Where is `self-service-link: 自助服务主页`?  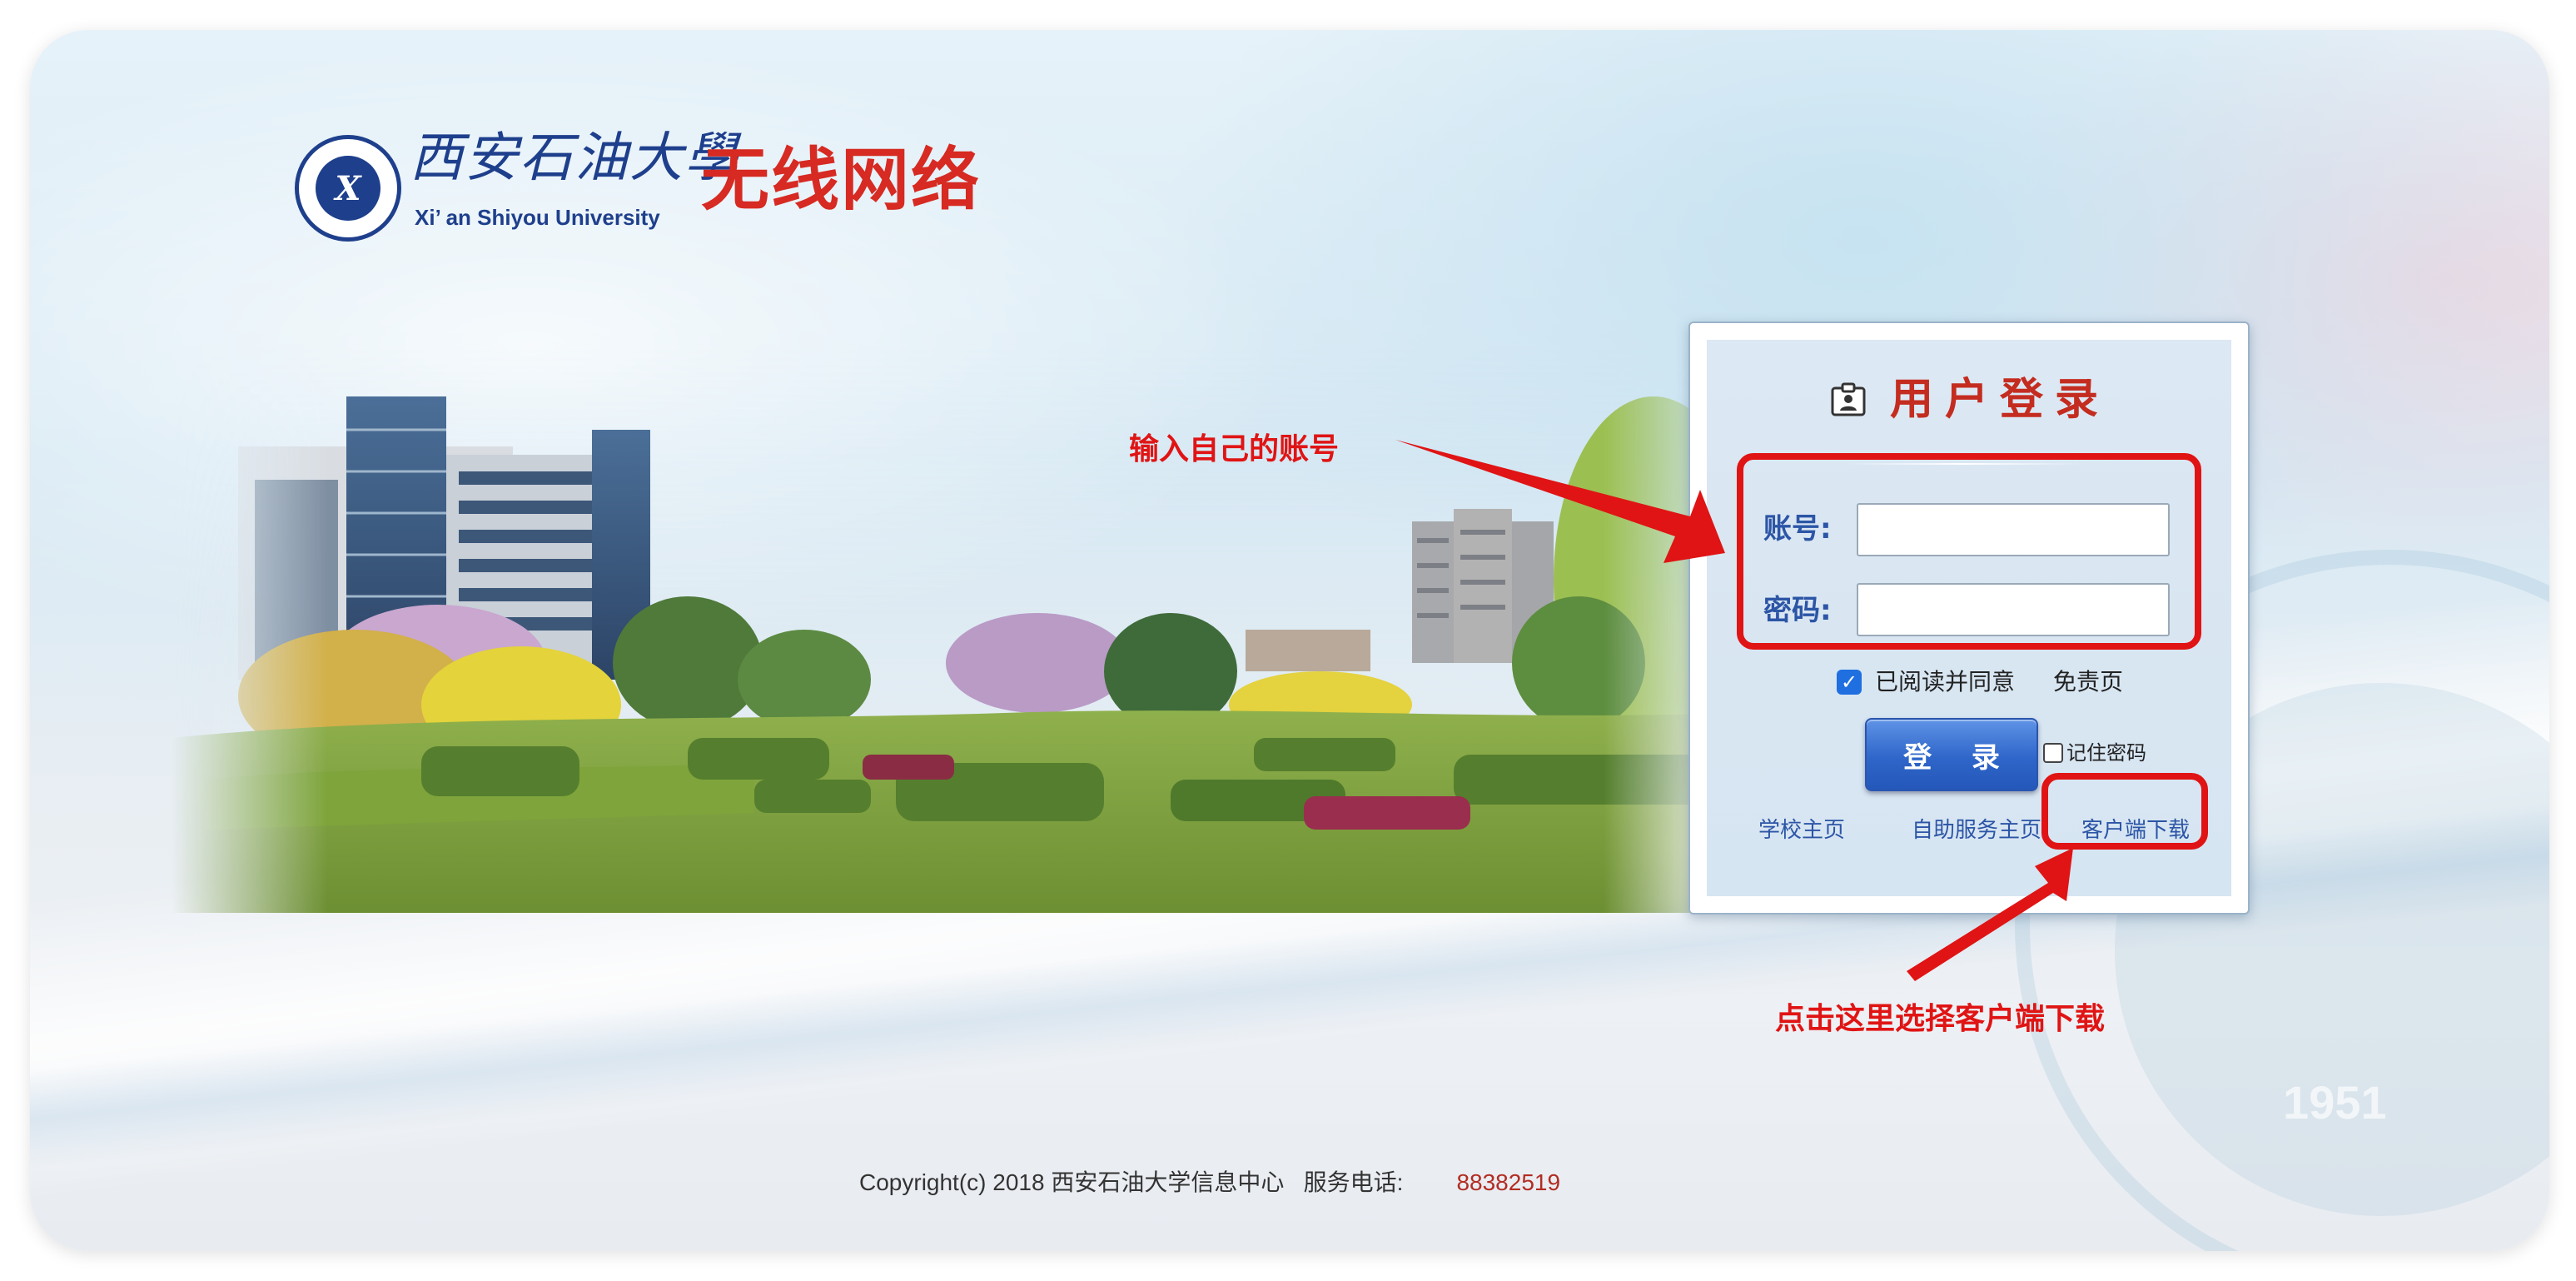 self-service-link: 自助服务主页 is located at coordinates (1976, 830).